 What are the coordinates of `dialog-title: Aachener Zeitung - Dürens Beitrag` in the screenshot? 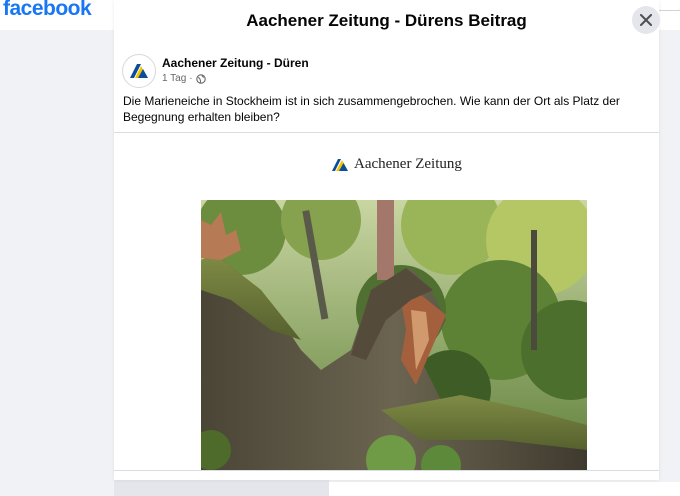 It's located at (386, 20).